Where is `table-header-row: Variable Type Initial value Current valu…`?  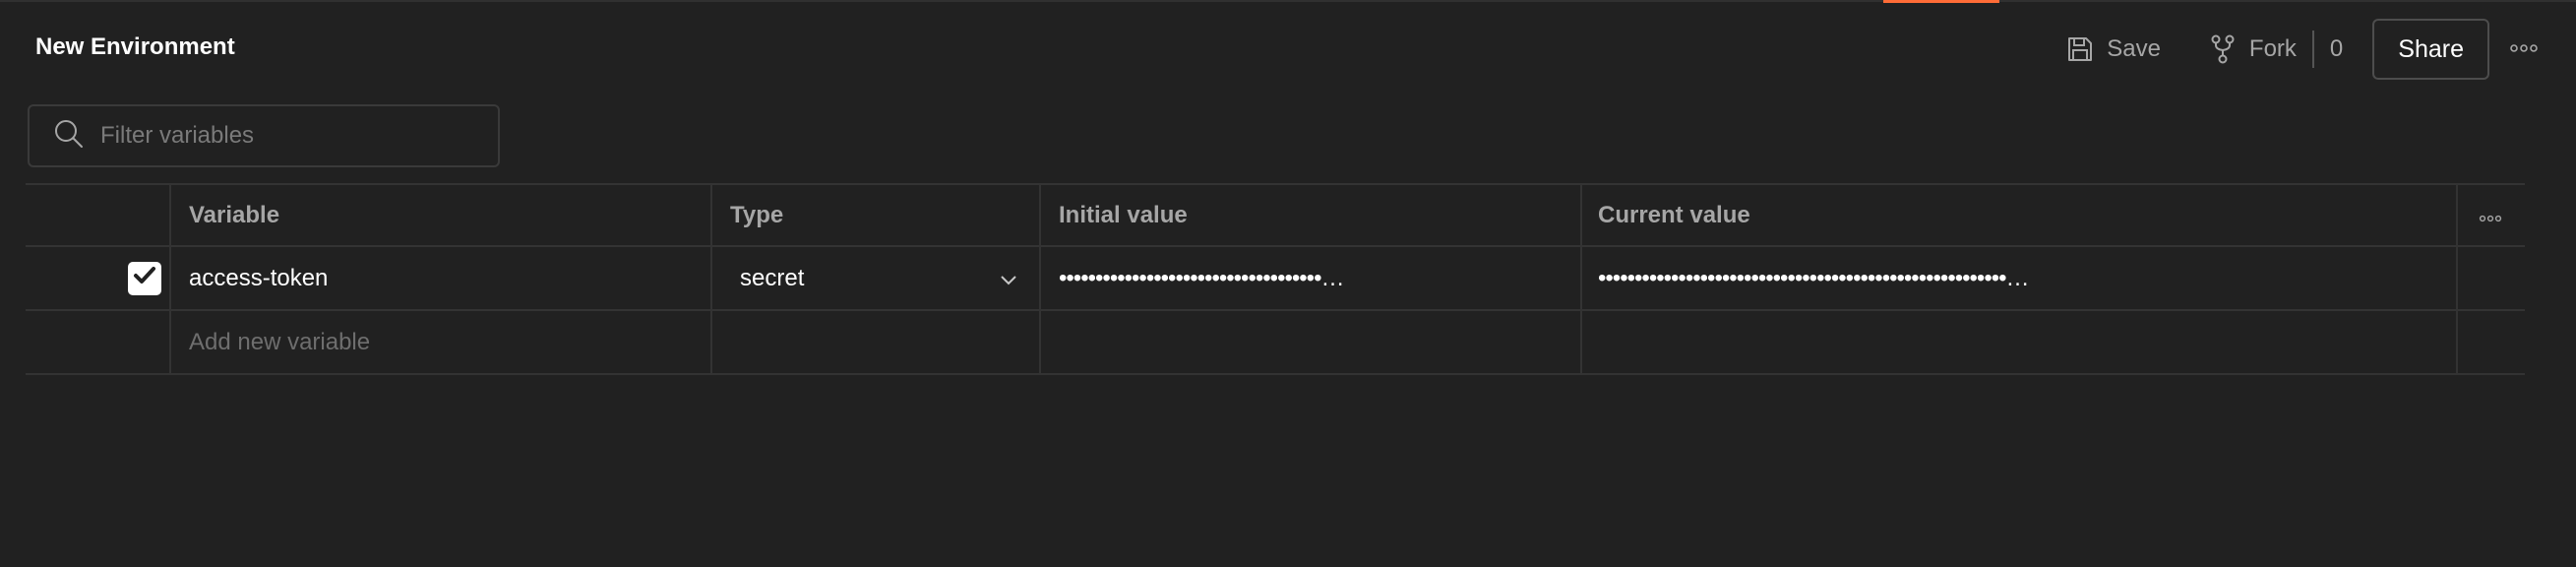 table-header-row: Variable Type Initial value Current valu… is located at coordinates (1275, 215).